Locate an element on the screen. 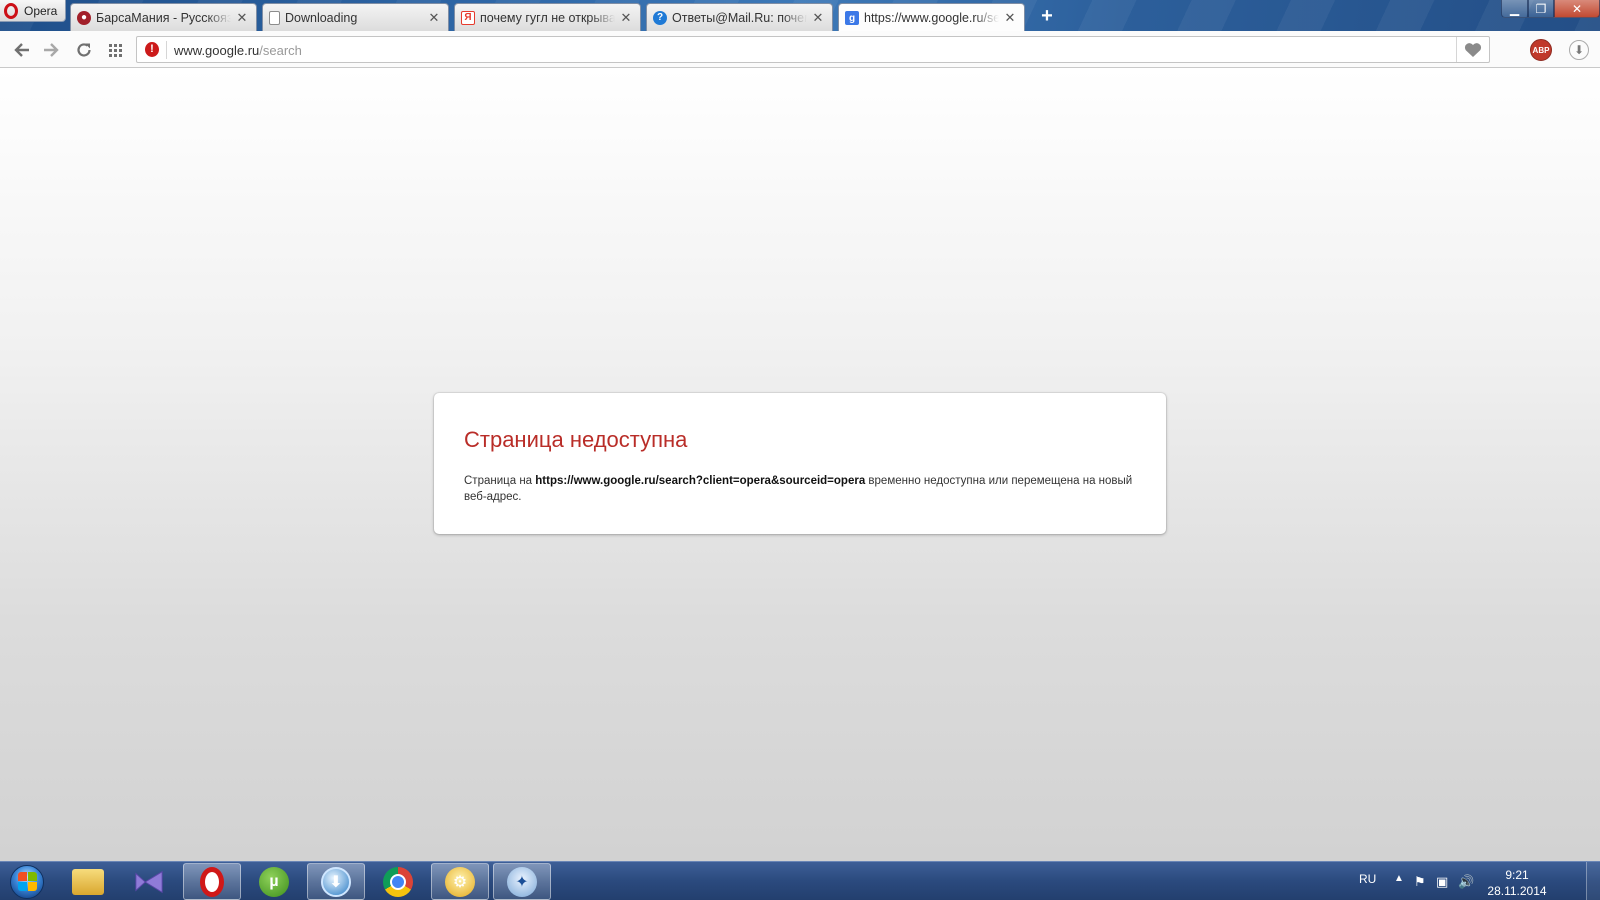 Image resolution: width=1600 pixels, height=900 pixels. puzzle-app-icon: ✦ is located at coordinates (522, 881).